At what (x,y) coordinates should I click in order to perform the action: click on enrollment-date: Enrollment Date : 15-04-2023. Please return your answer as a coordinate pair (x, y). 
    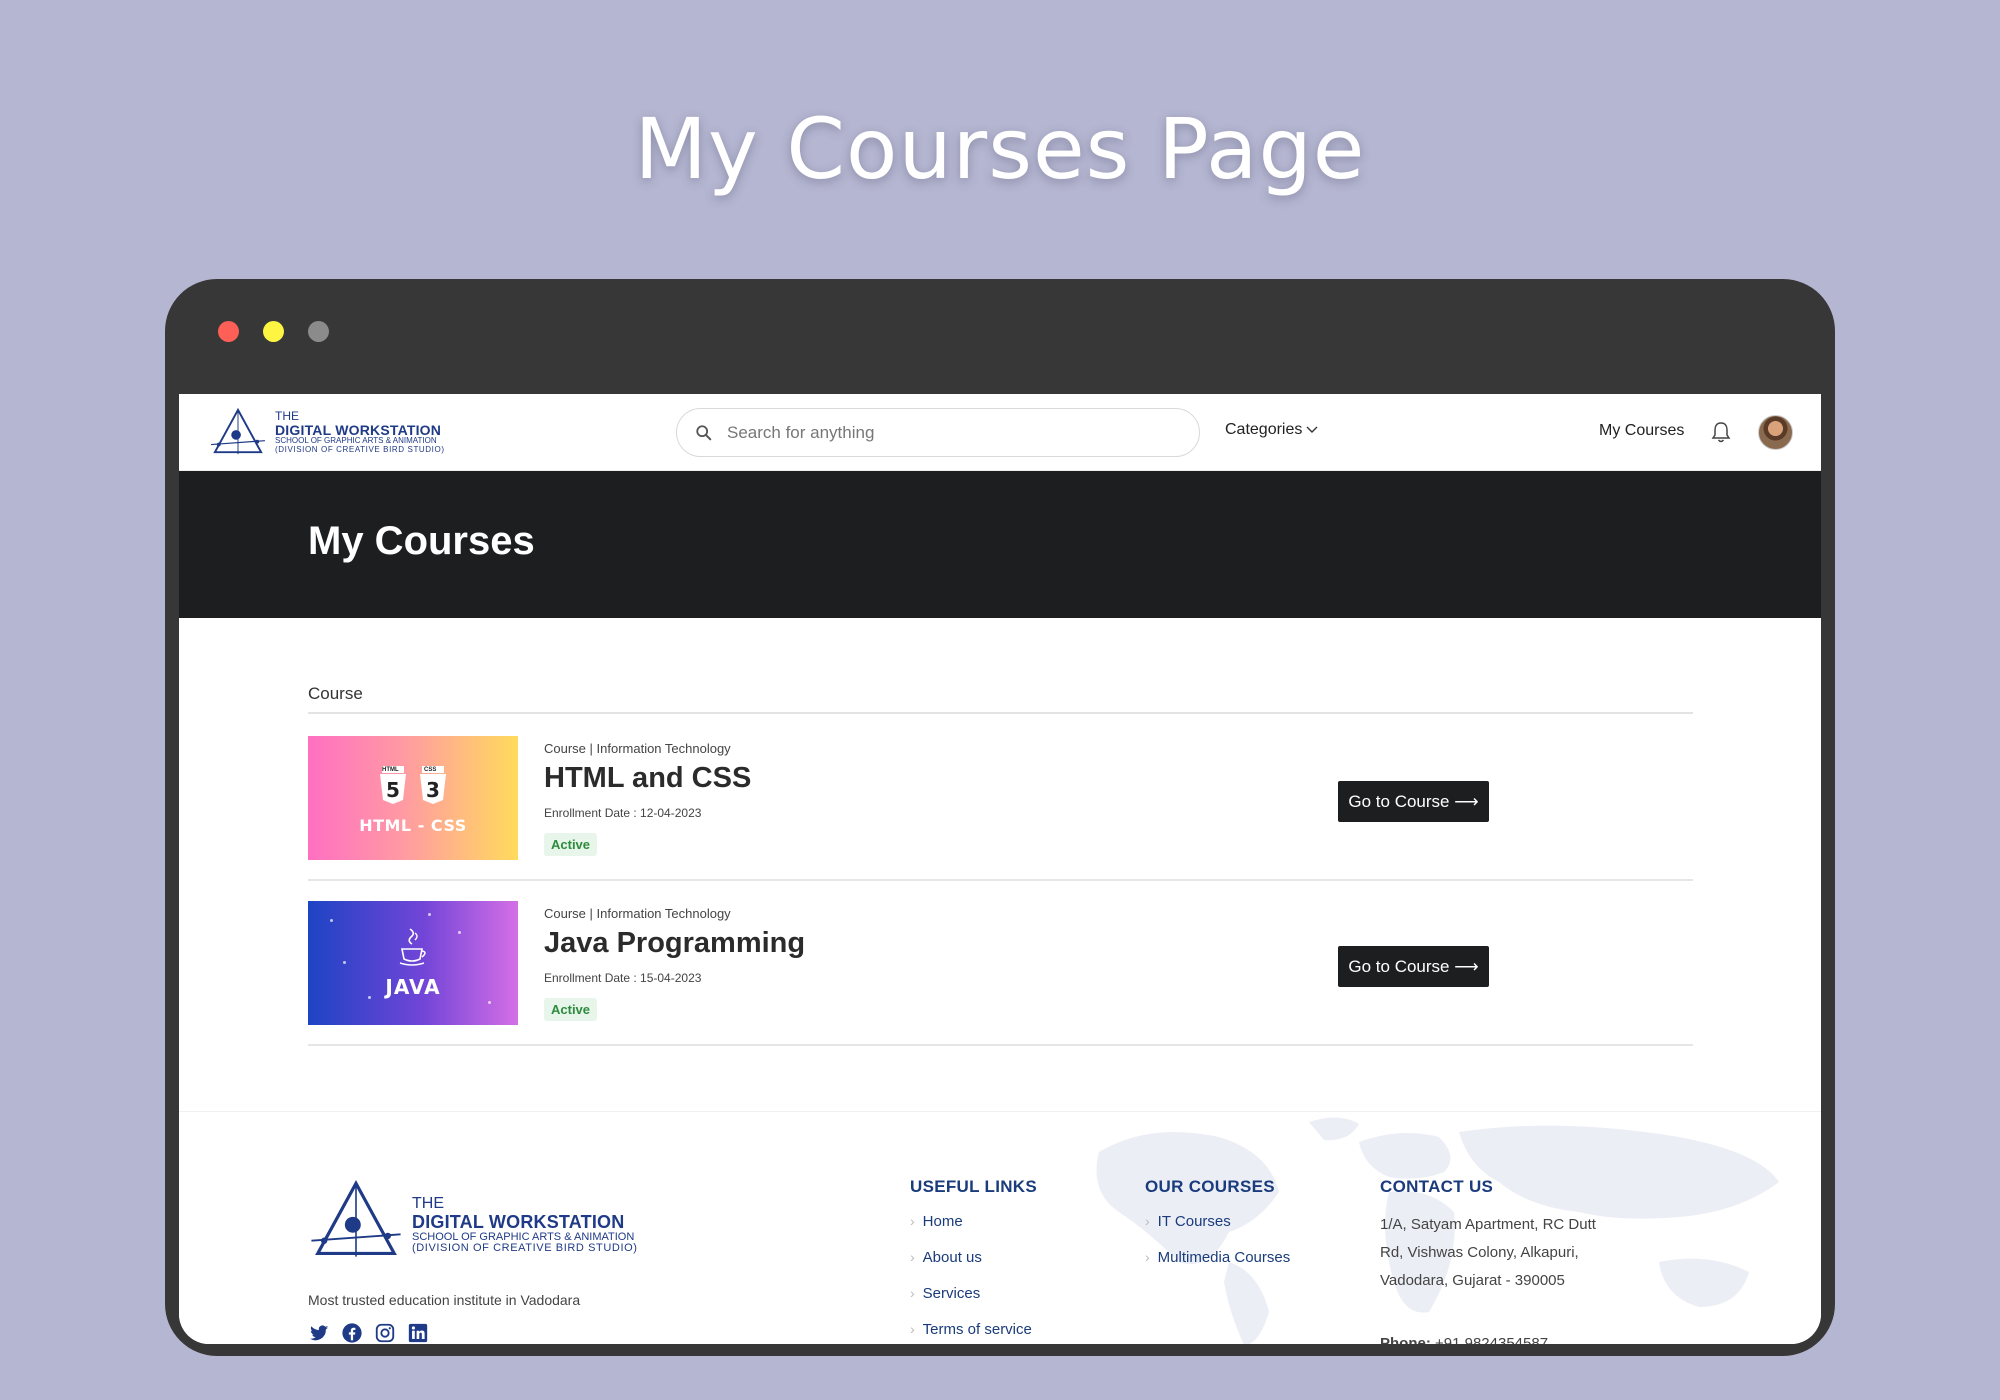
    Looking at the image, I should click on (623, 978).